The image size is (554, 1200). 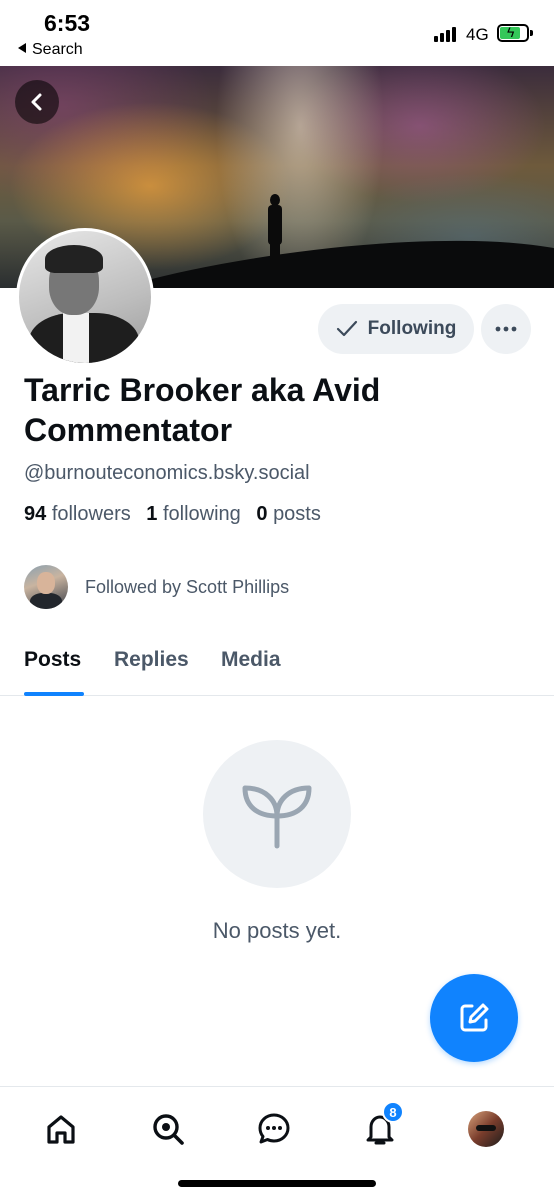 What do you see at coordinates (277, 33) in the screenshot?
I see `status-bar: 6:53 Search 4G ϟ` at bounding box center [277, 33].